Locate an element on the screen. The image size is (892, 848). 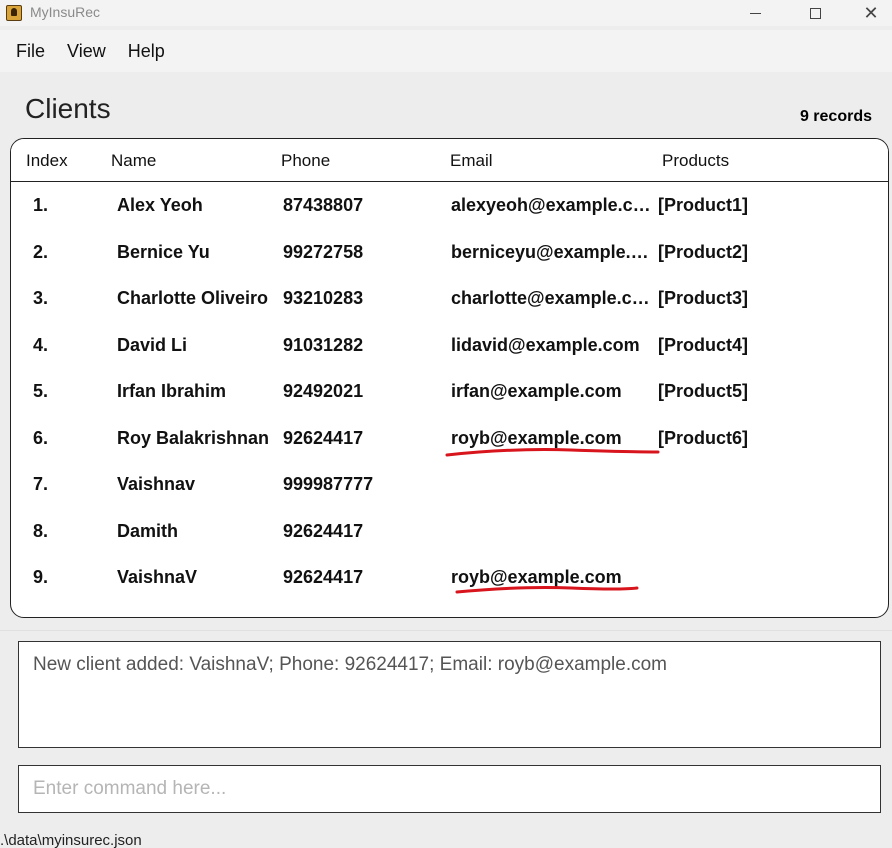
cell-name: Bernice Yu is located at coordinates (163, 251).